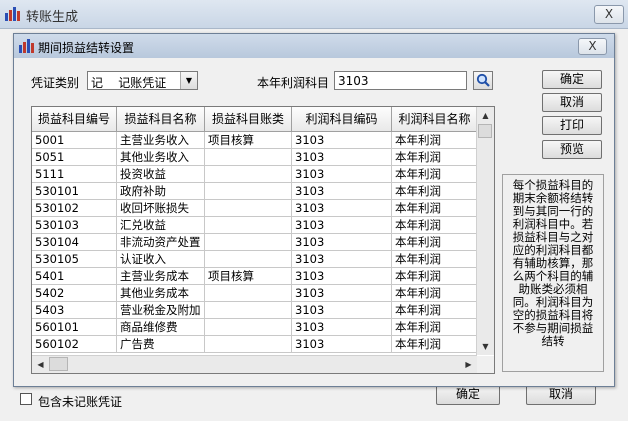 The width and height of the screenshot is (628, 421). I want to click on ok-button: 确定, so click(572, 79).